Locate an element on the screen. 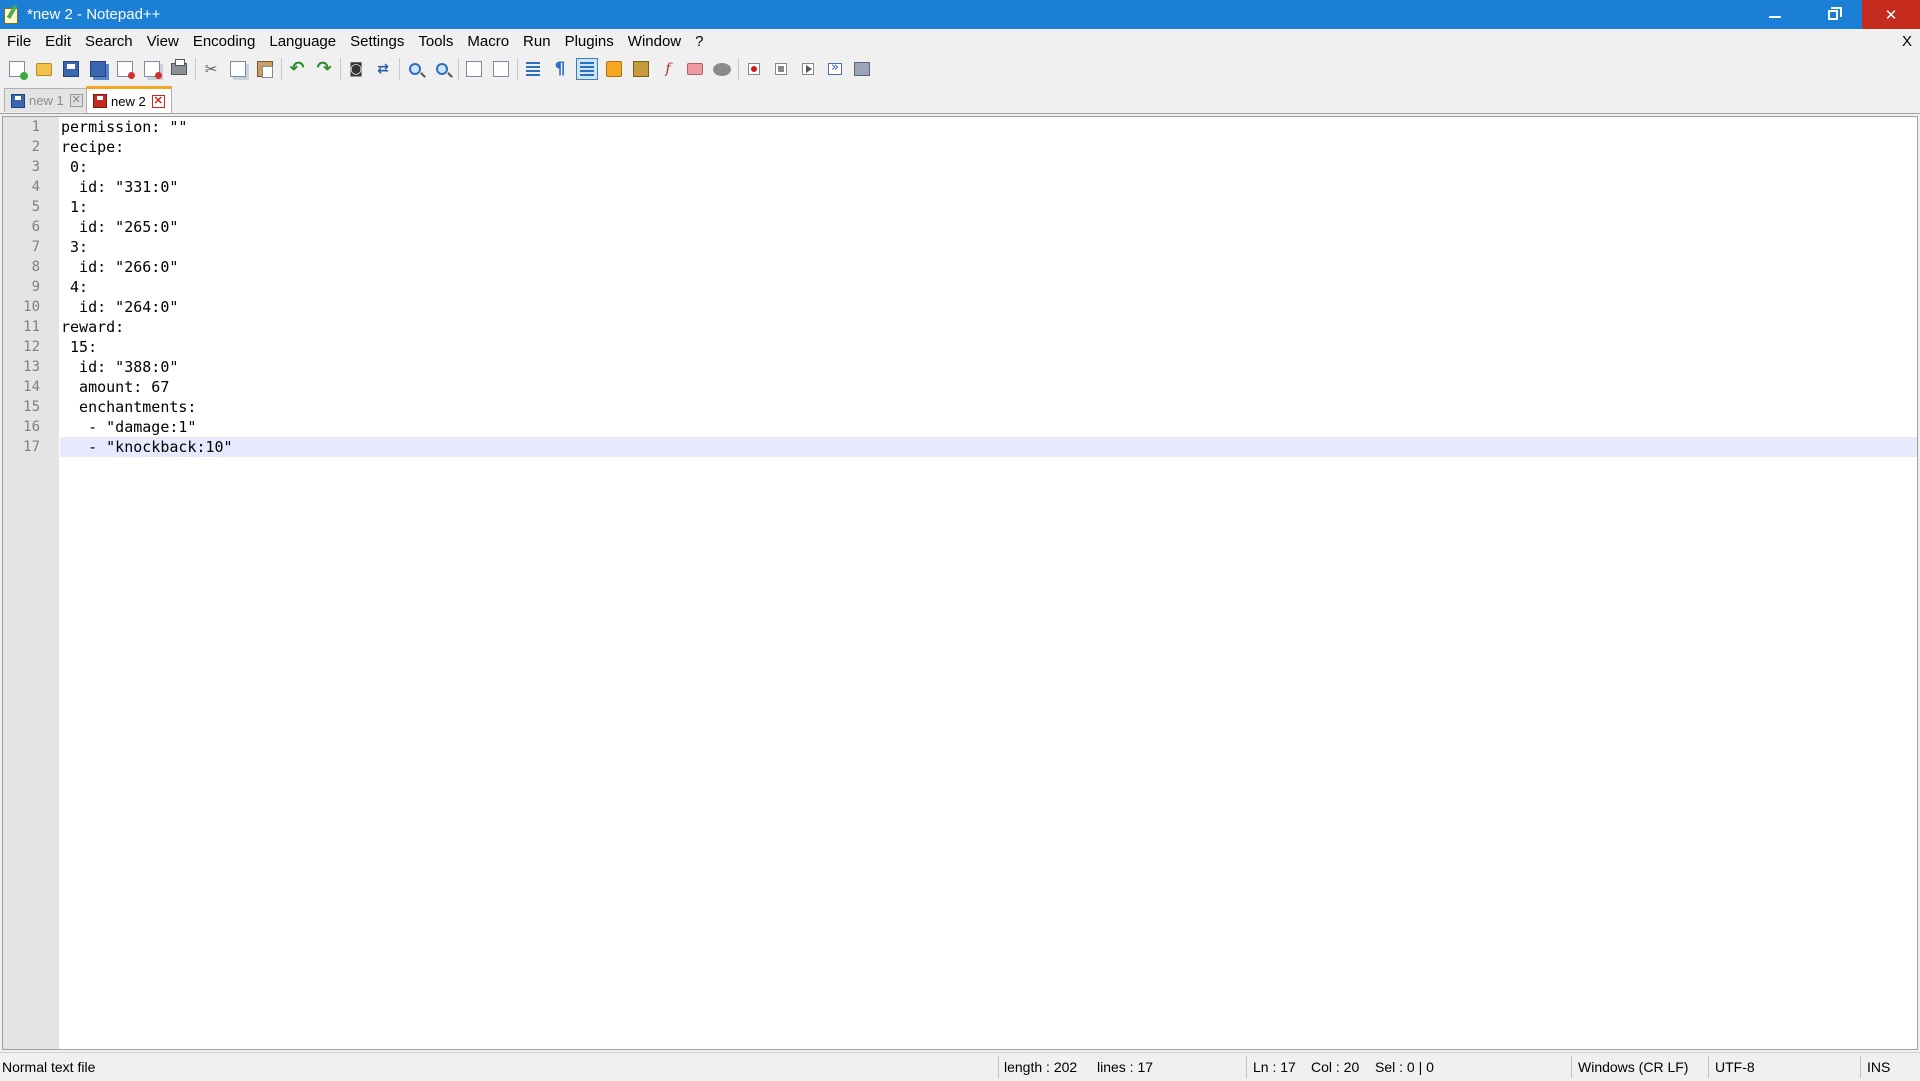 The image size is (1920, 1081). line-number: 1 is located at coordinates (35, 127).